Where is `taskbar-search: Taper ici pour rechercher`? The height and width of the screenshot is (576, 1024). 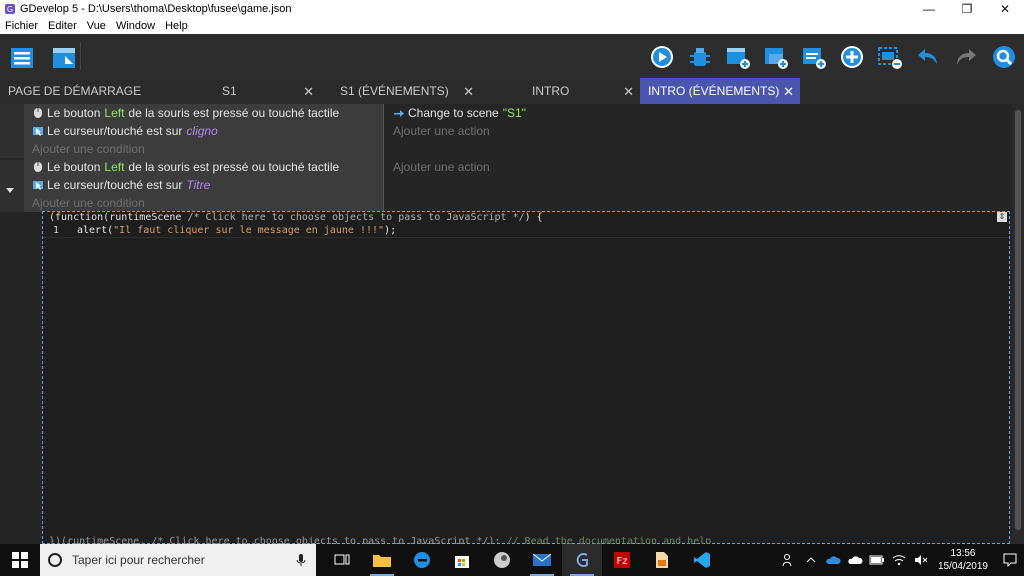
taskbar-search: Taper ici pour rechercher is located at coordinates (178, 560).